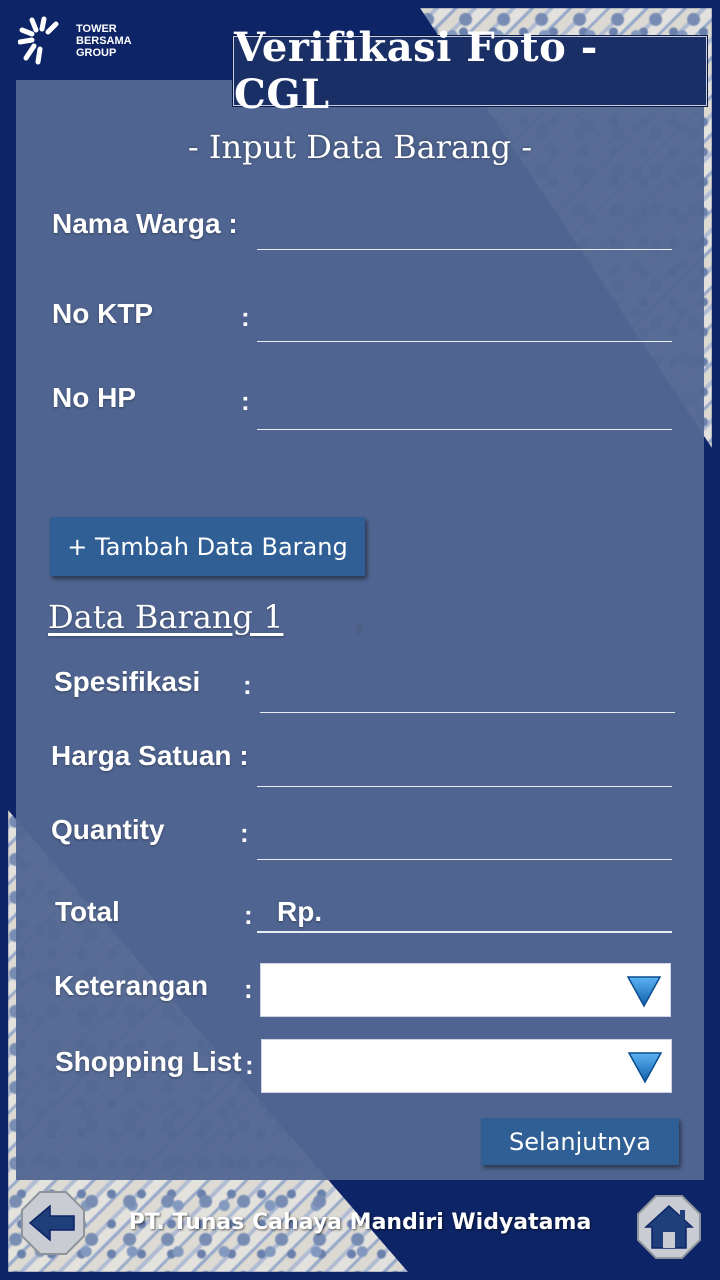 This screenshot has height=1280, width=720. I want to click on harga-satuan-label-text: Harga Satuan, so click(141, 755).